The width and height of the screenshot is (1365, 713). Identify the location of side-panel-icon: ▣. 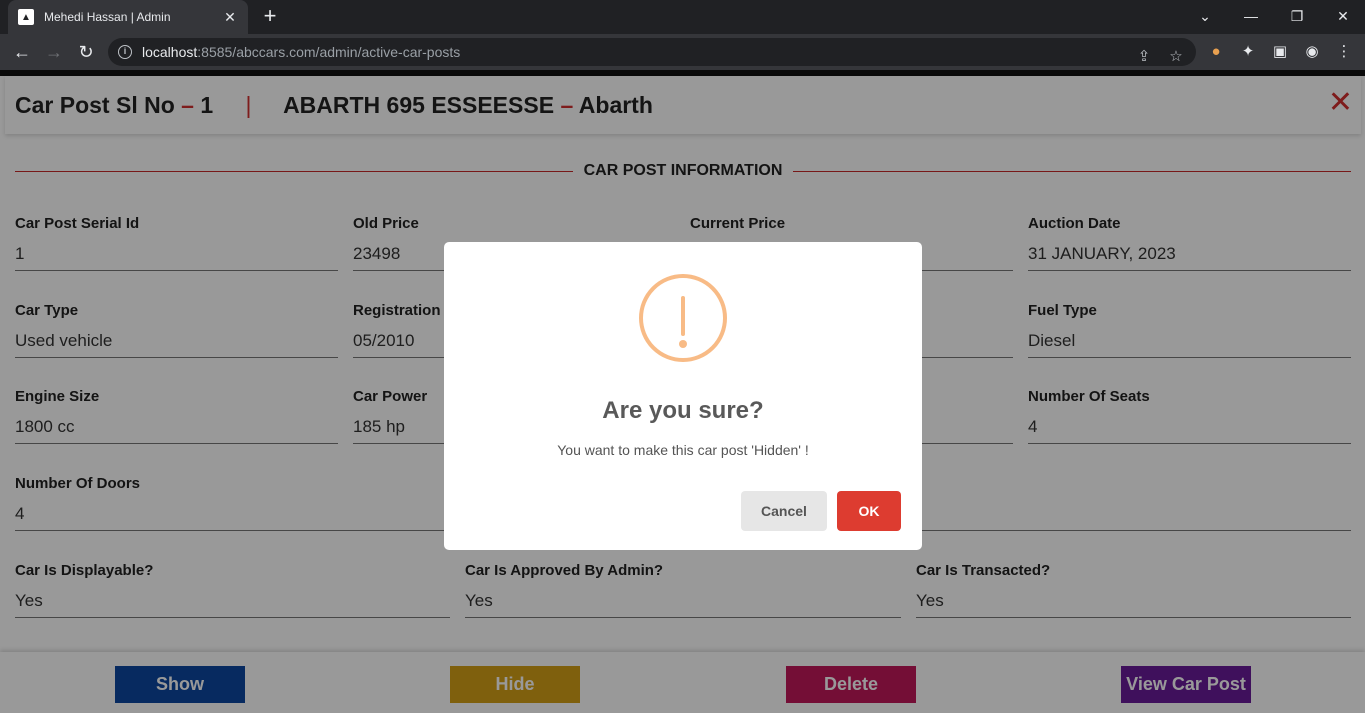
(1280, 52).